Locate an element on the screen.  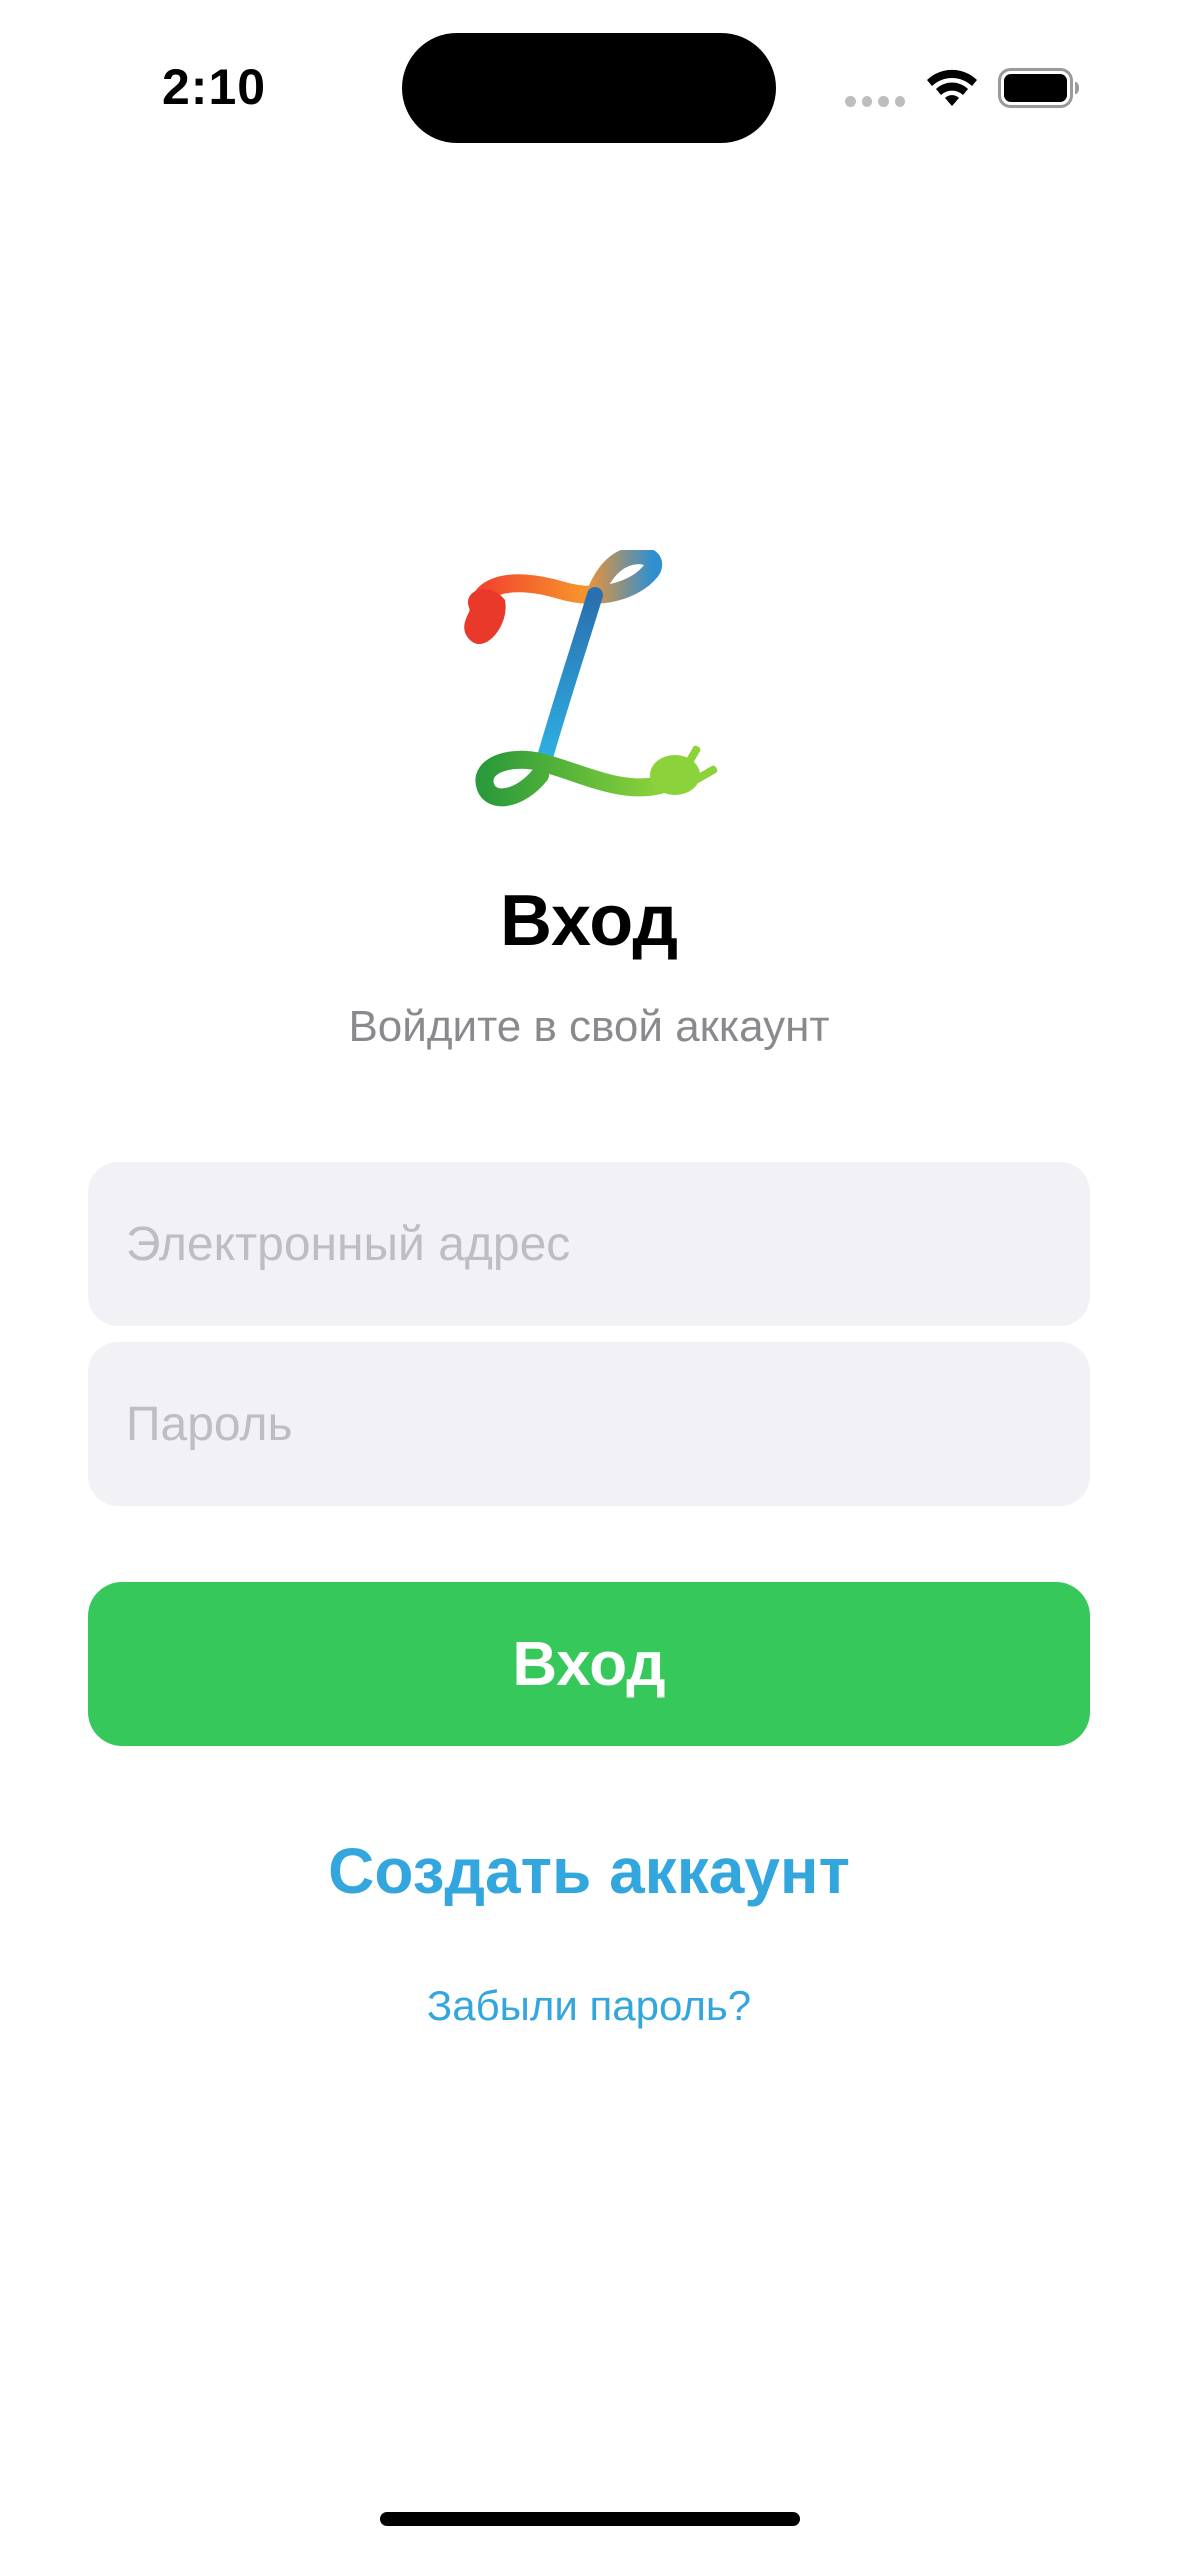
password-field is located at coordinates (589, 1424).